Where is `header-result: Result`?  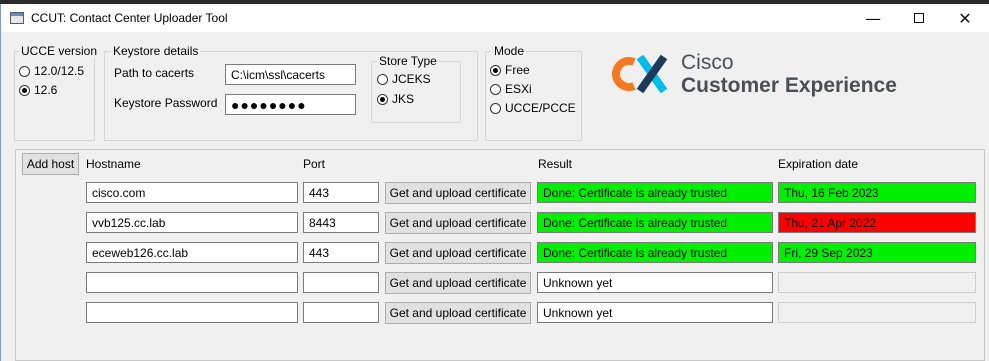 header-result: Result is located at coordinates (555, 164).